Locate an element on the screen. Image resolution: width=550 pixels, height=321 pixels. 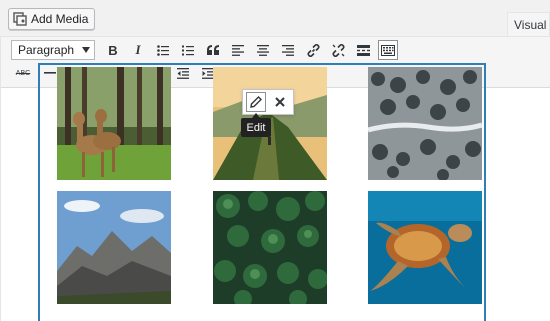
align-center-icon is located at coordinates (263, 50).